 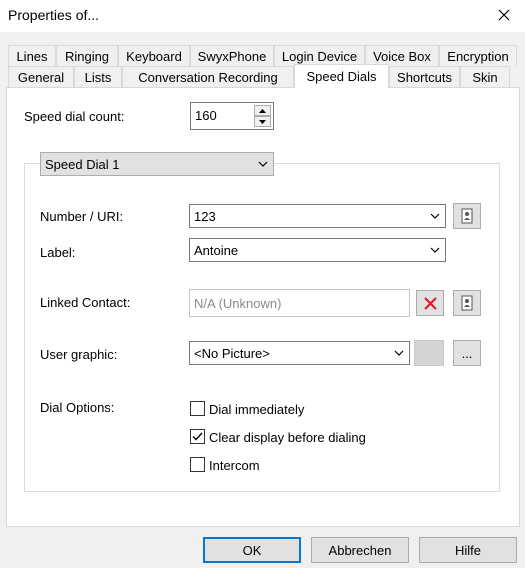 What do you see at coordinates (85, 302) in the screenshot?
I see `linked-contact-label: Linked Contact:` at bounding box center [85, 302].